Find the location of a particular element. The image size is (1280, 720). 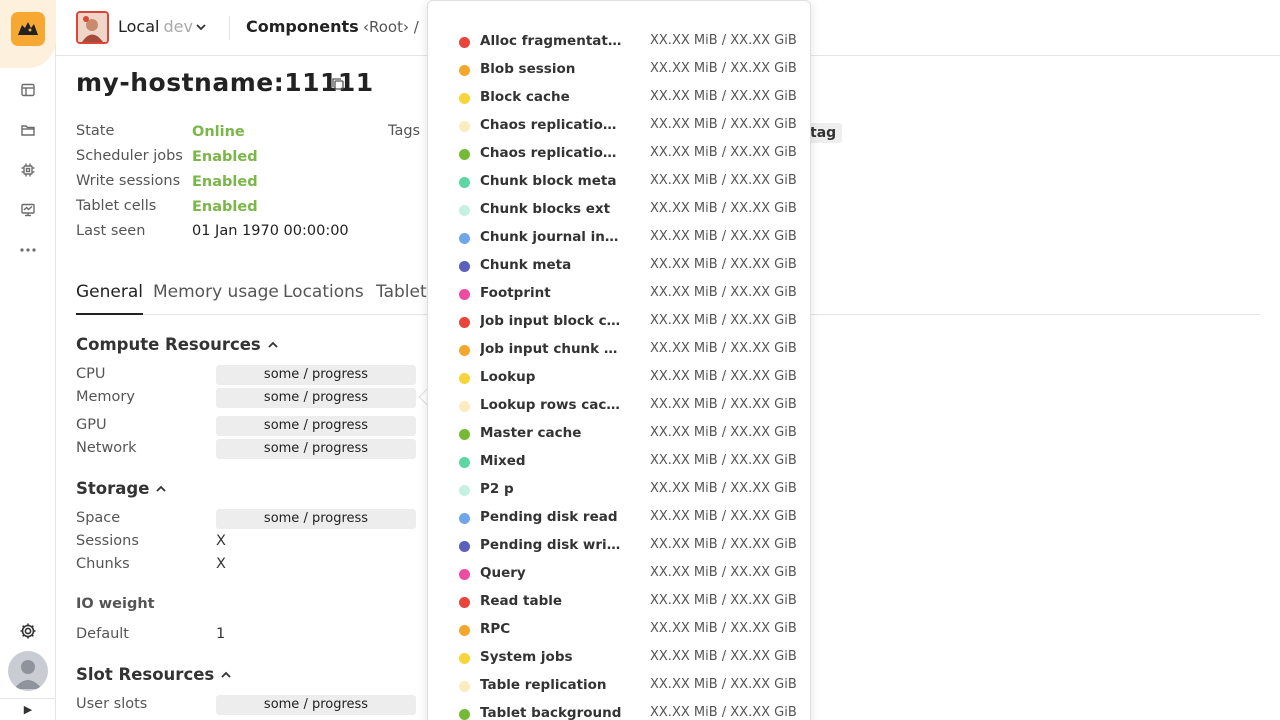

legend-item-name: Query is located at coordinates (503, 573).